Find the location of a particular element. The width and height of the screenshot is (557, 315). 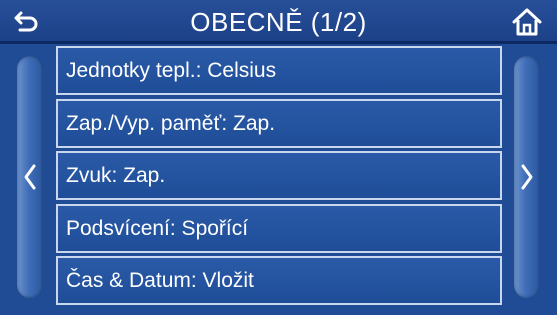

home-icon is located at coordinates (527, 22).